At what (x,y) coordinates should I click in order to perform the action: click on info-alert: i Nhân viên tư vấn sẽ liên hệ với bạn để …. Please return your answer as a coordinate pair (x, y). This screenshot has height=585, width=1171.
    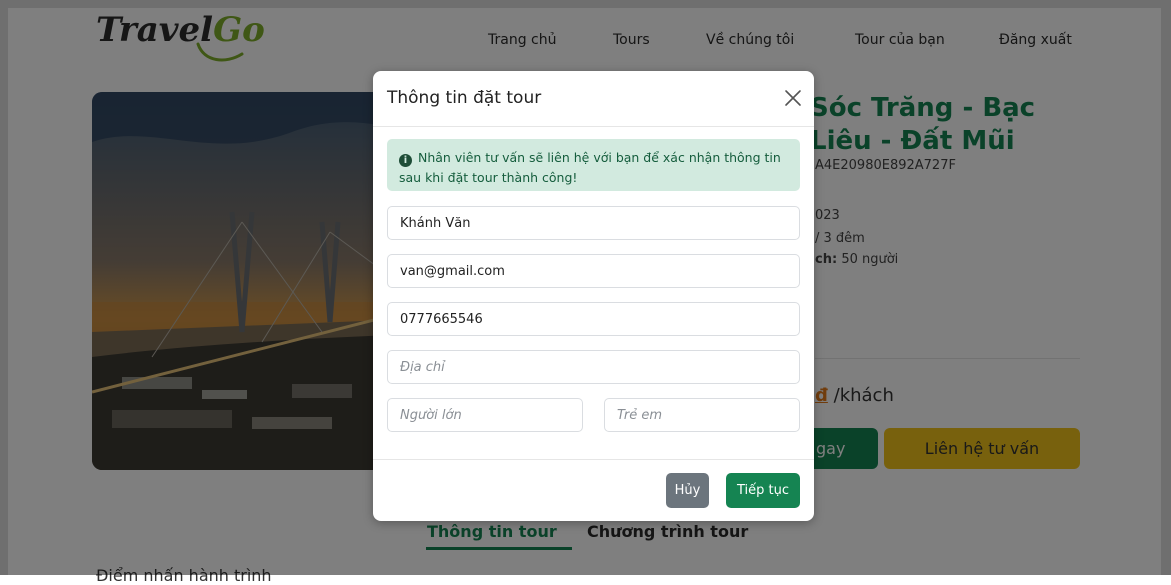
    Looking at the image, I should click on (593, 165).